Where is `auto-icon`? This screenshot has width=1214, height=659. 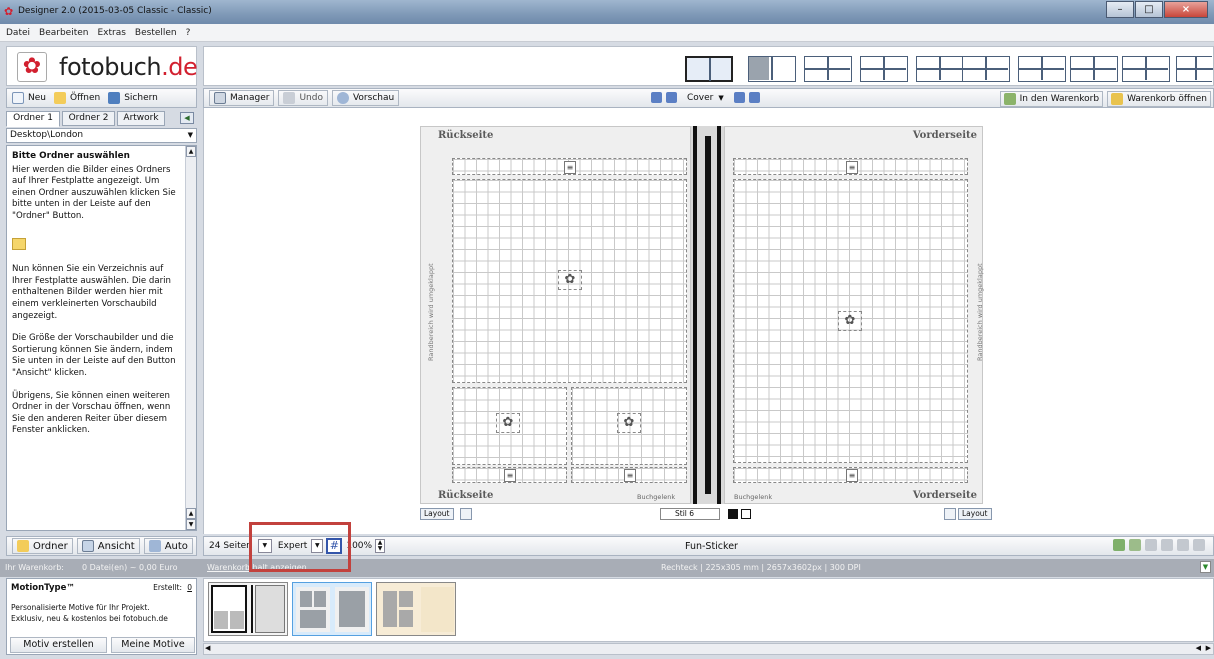 auto-icon is located at coordinates (154, 546).